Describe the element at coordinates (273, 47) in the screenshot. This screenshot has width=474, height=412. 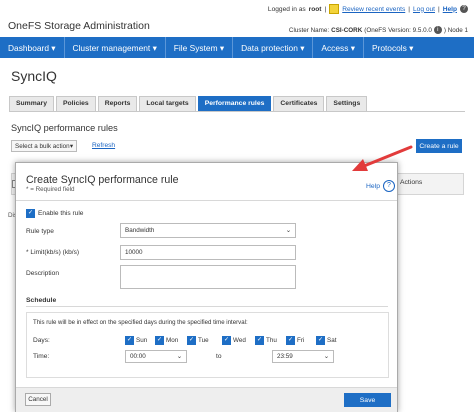
I see `nav-data-protection: Data protection ▾` at that location.